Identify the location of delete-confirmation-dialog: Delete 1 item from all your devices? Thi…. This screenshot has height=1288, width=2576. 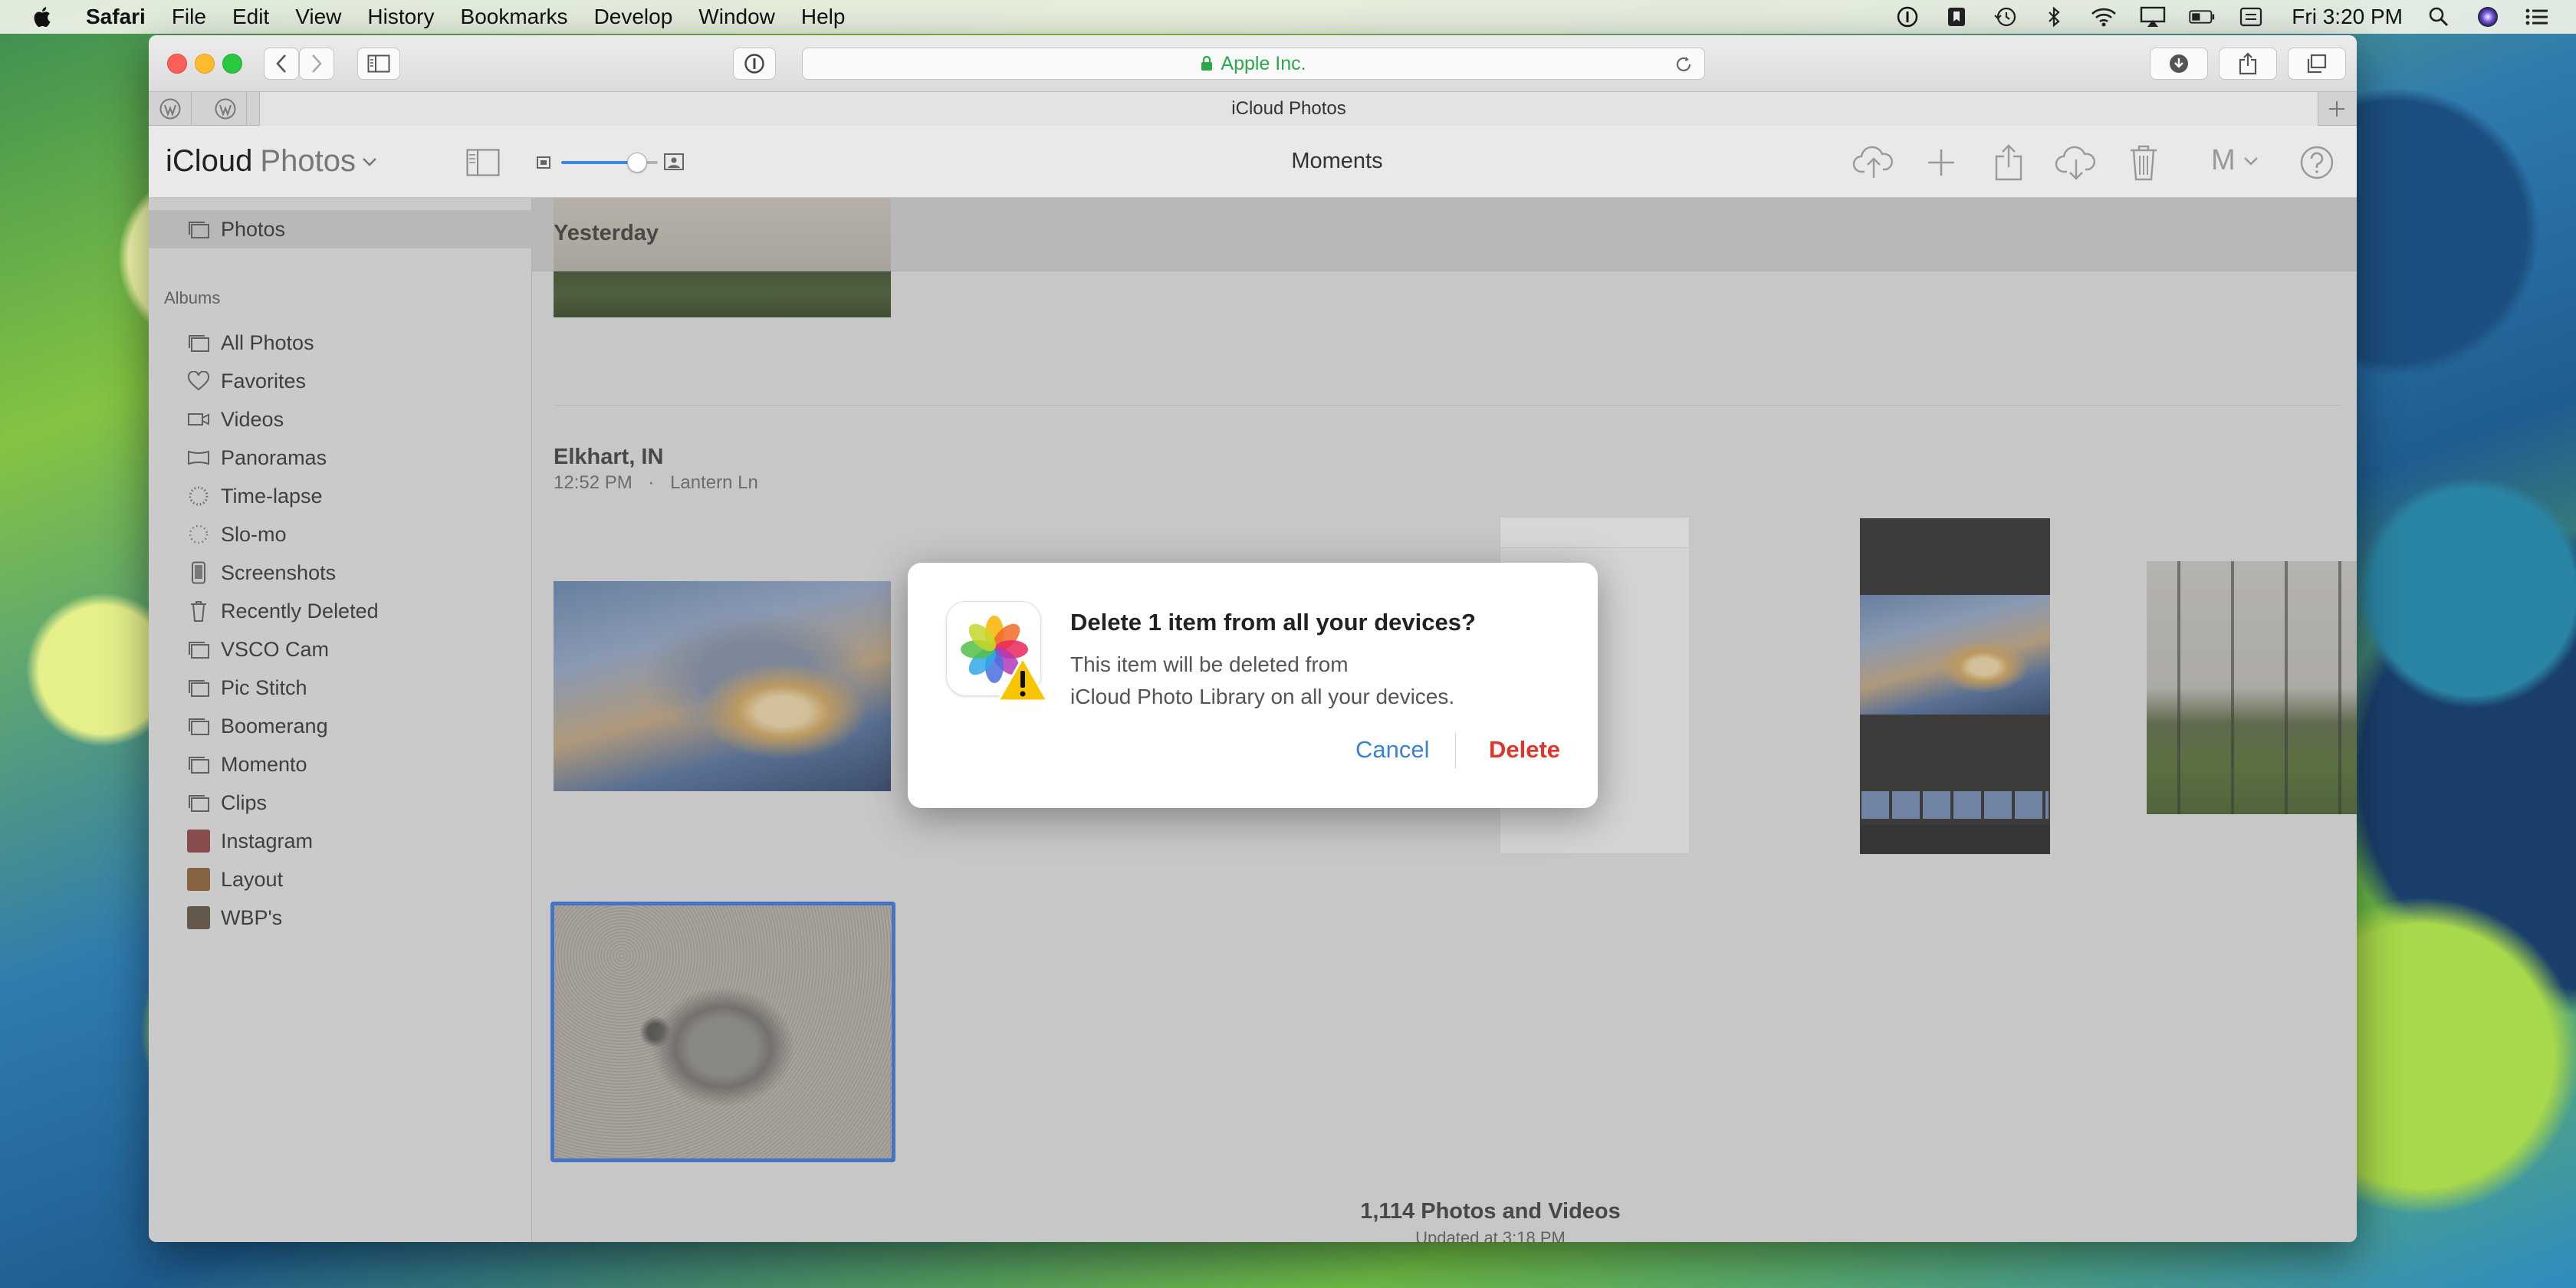
(1253, 686).